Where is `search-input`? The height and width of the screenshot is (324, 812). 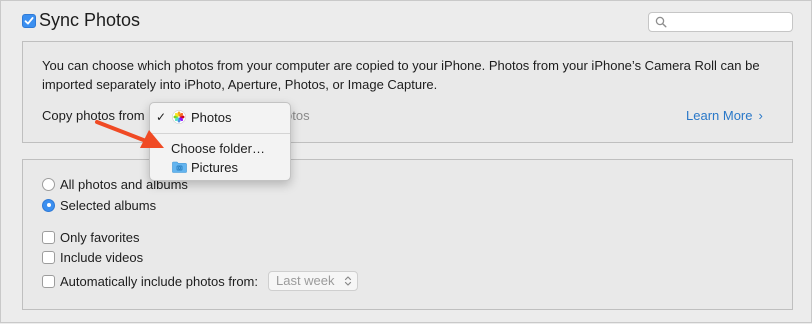
search-input is located at coordinates (732, 23).